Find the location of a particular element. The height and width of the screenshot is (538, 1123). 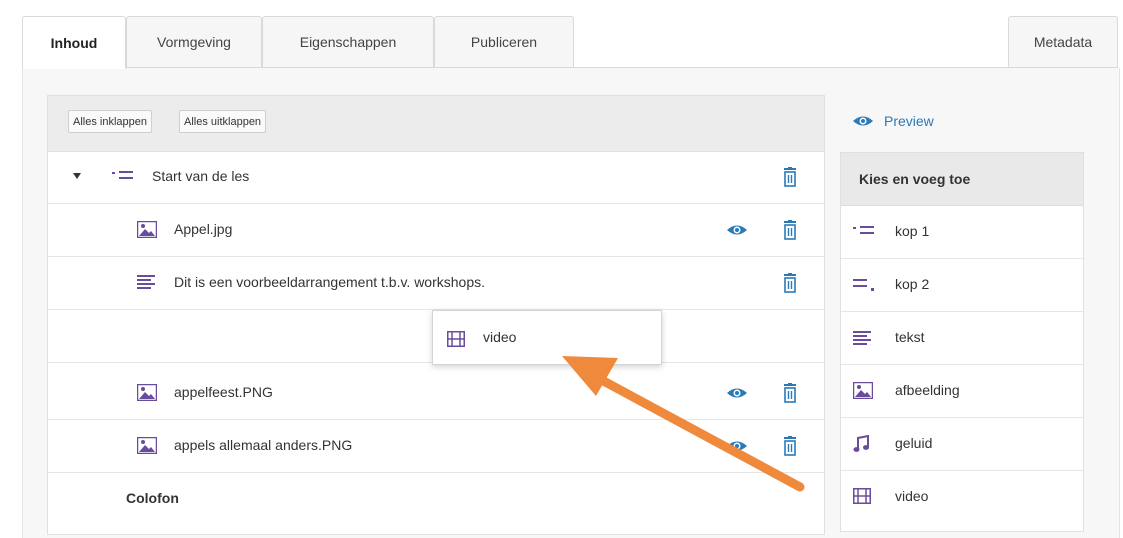

tree-toolbar: Alles inklappen Alles uitklappen is located at coordinates (436, 124).